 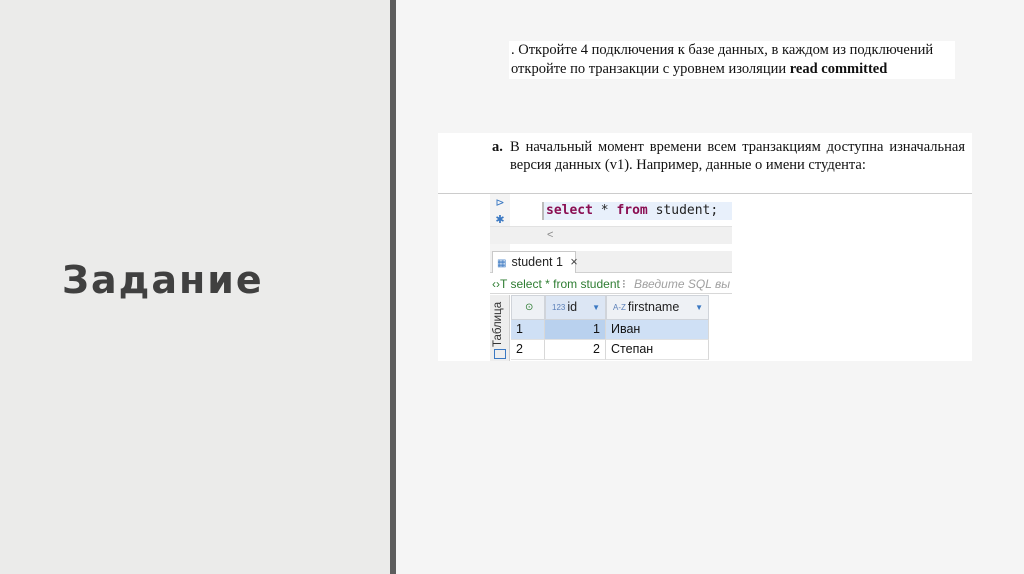 I want to click on cell-firstname: Иван, so click(x=657, y=330).